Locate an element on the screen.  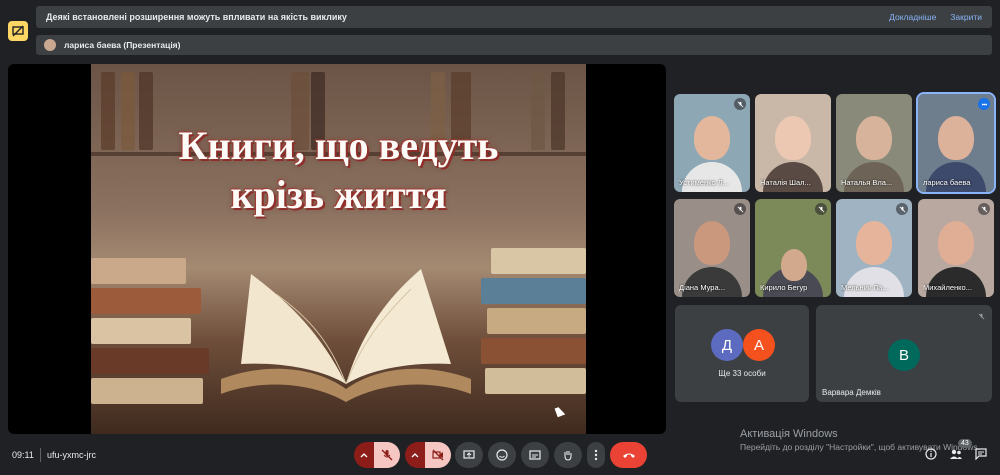
participant-tile: Кирило Бегур is located at coordinates (793, 248).